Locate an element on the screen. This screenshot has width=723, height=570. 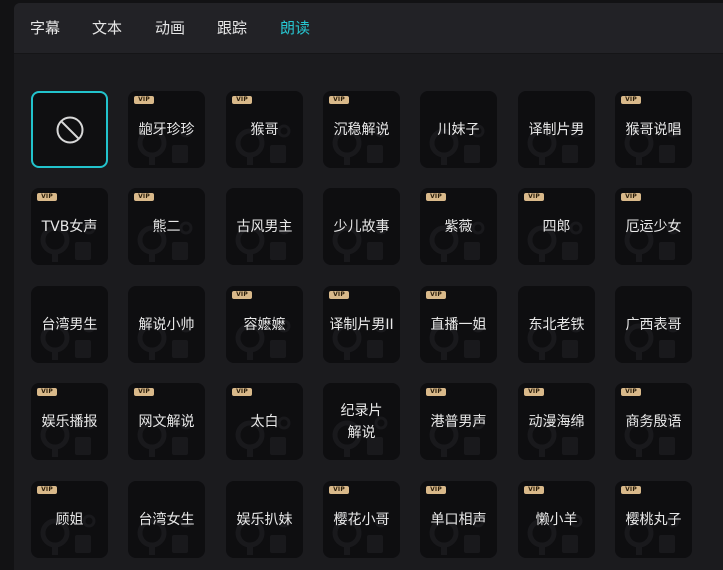
tab-read-aloud: 朗读 is located at coordinates (295, 28).